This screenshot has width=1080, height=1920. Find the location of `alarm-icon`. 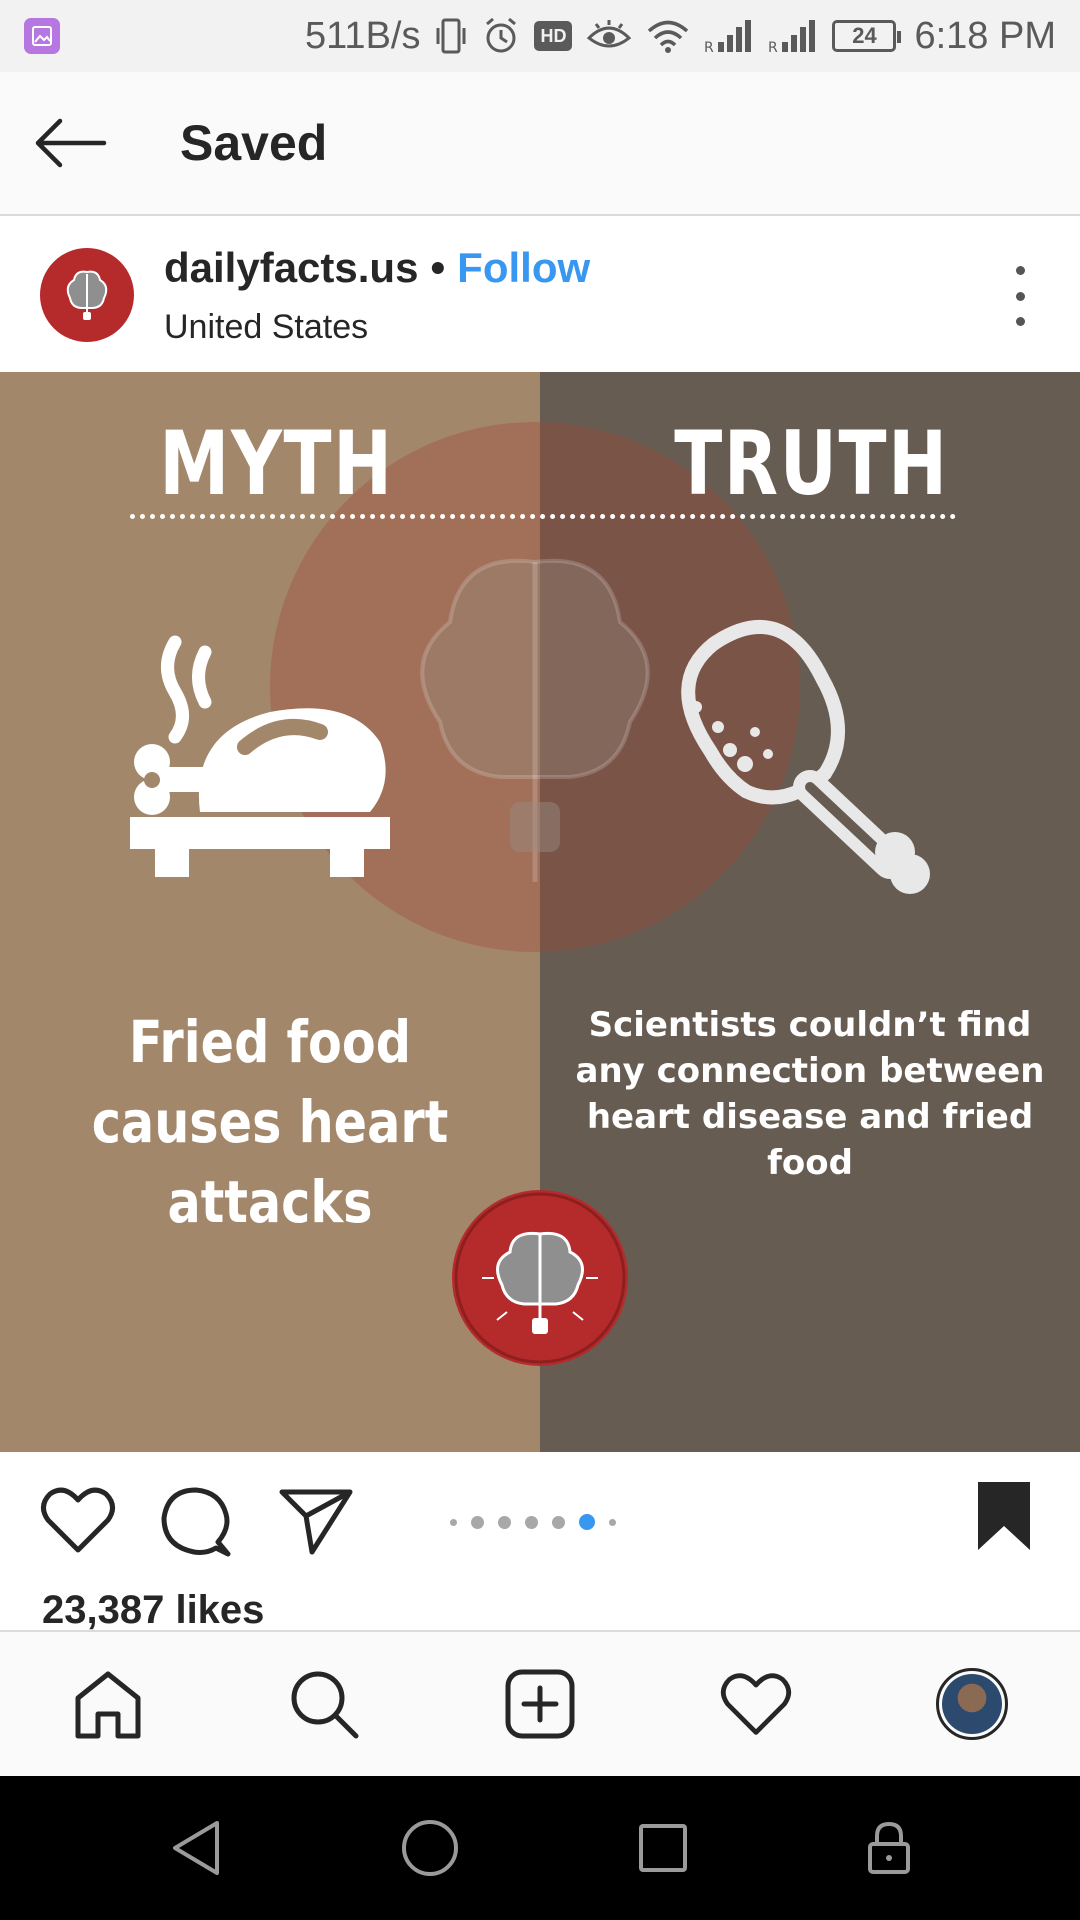

alarm-icon is located at coordinates (501, 35).